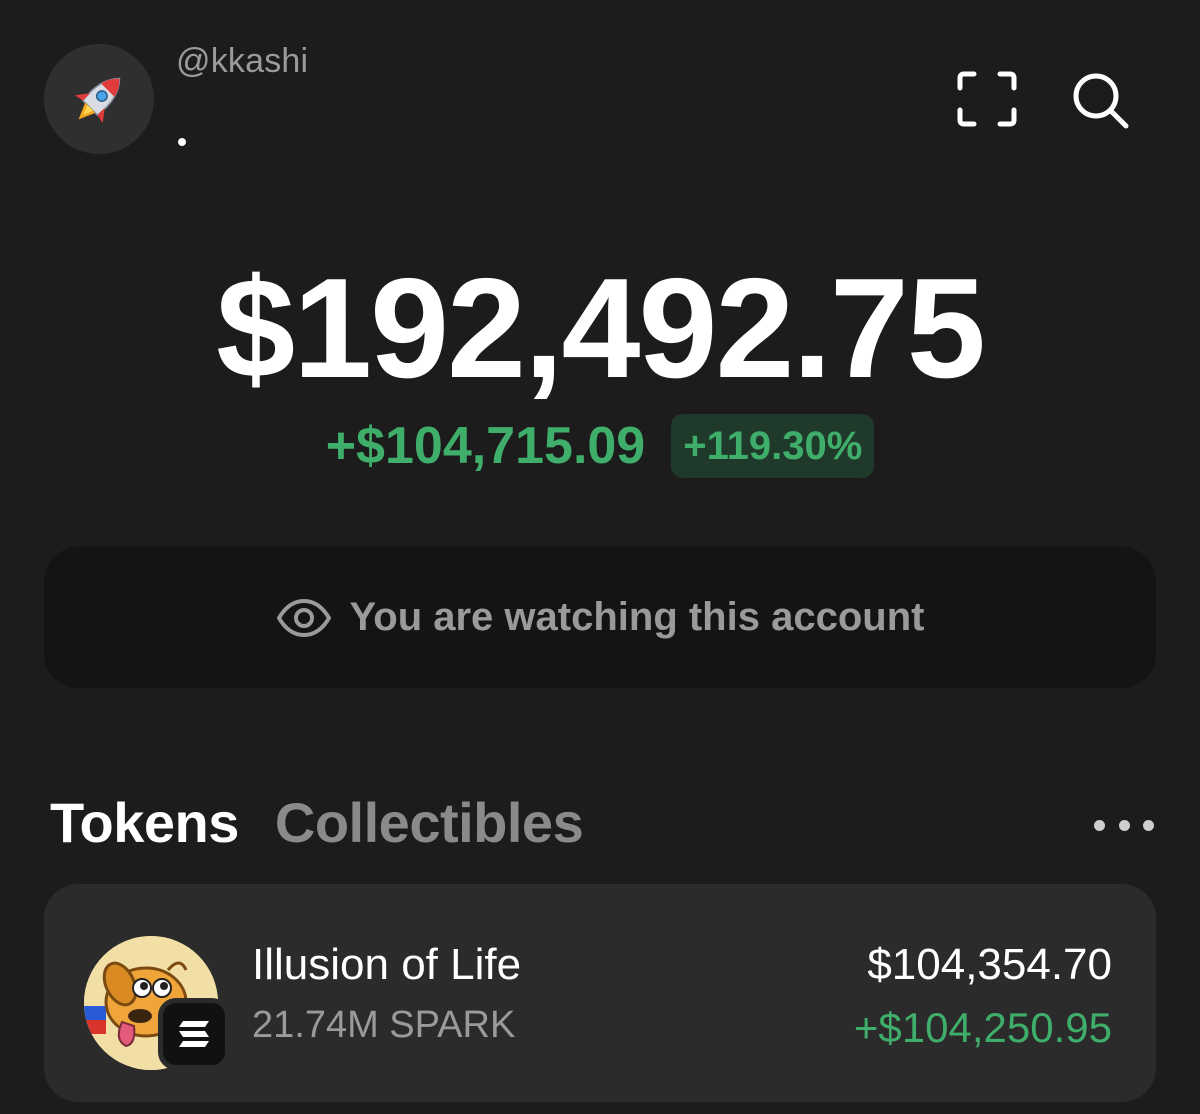  What do you see at coordinates (601, 328) in the screenshot?
I see `total-balance: $192,492.75` at bounding box center [601, 328].